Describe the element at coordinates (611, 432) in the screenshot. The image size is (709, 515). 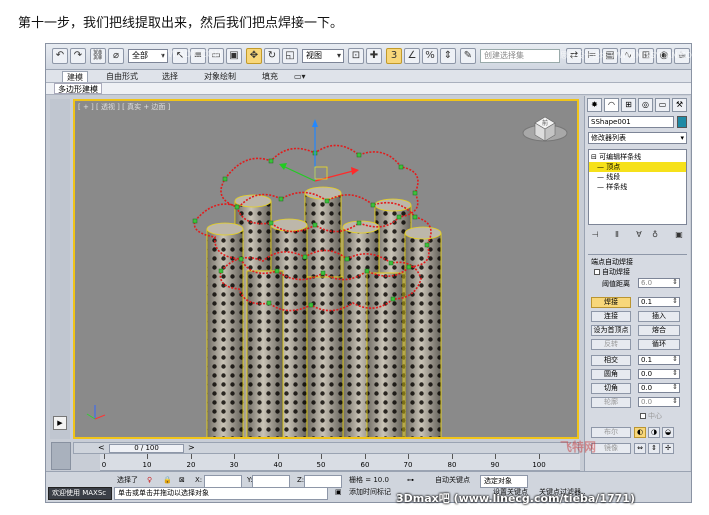
I see `boolean-button: 布尔` at that location.